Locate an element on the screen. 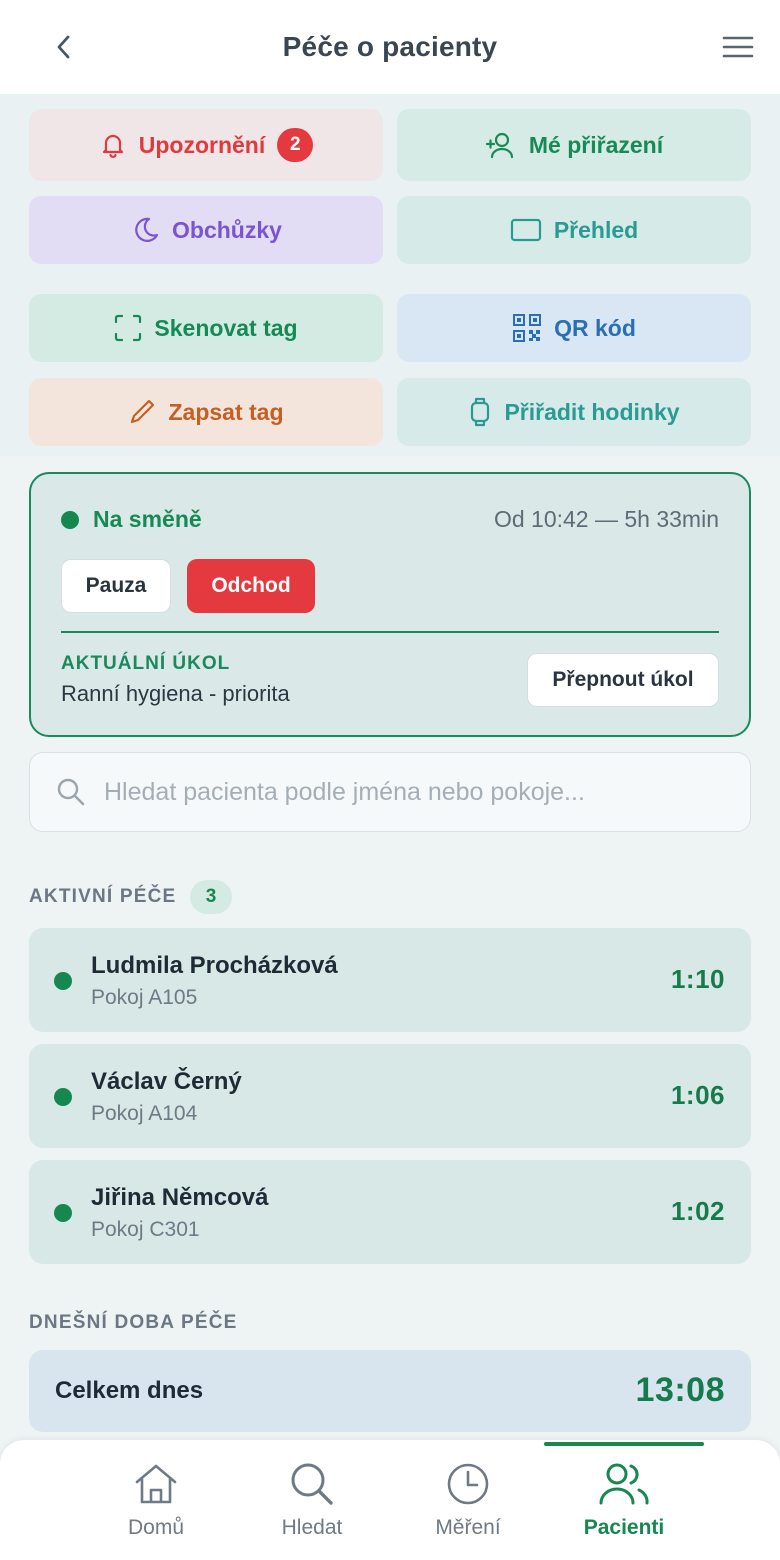  menu-button is located at coordinates (738, 47).